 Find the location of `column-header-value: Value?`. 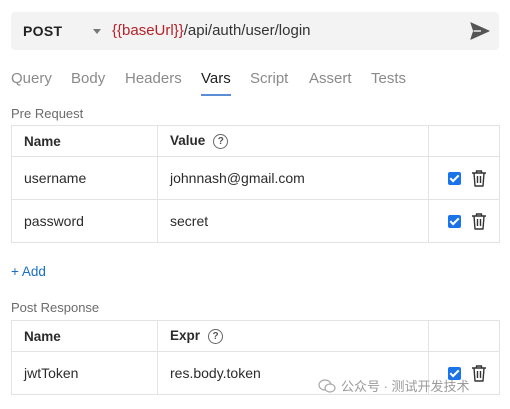

column-header-value: Value? is located at coordinates (293, 141).